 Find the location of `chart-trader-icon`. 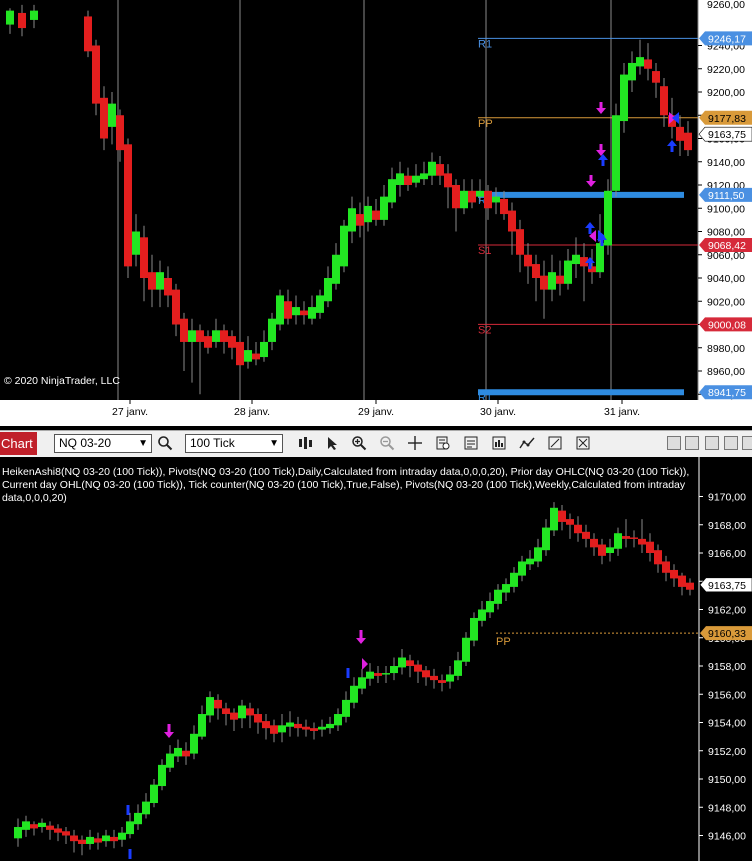

chart-trader-icon is located at coordinates (555, 444).